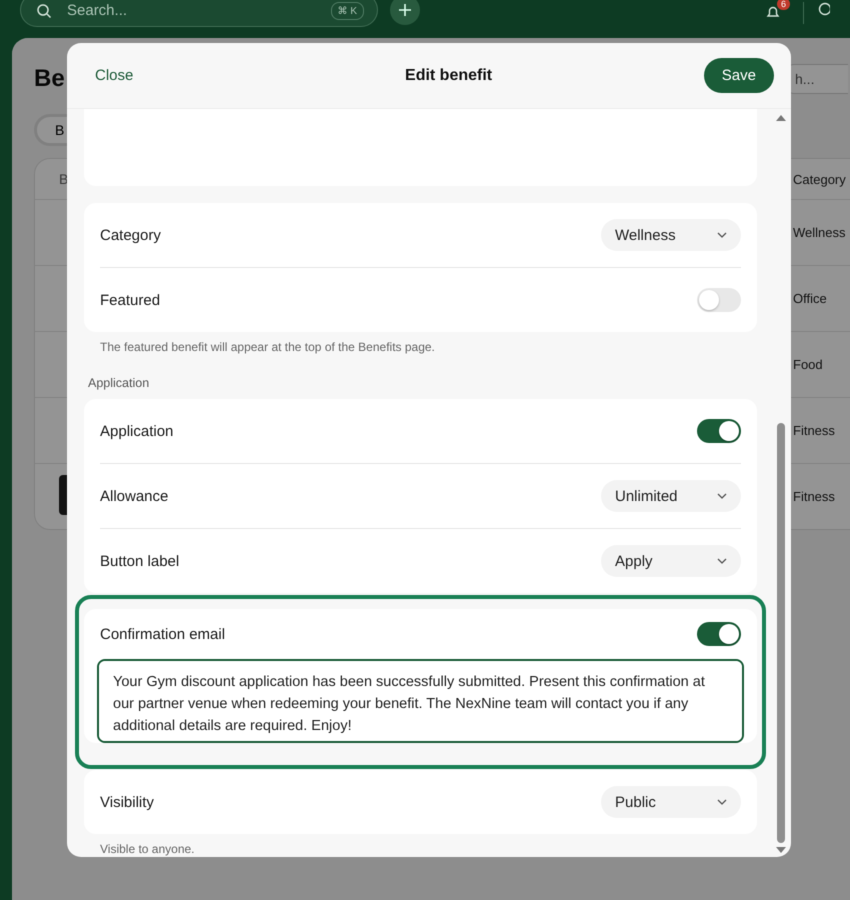 This screenshot has height=900, width=850. What do you see at coordinates (268, 347) in the screenshot?
I see `hint-text: The featured benefit will appear at the top of the Benefits page.` at bounding box center [268, 347].